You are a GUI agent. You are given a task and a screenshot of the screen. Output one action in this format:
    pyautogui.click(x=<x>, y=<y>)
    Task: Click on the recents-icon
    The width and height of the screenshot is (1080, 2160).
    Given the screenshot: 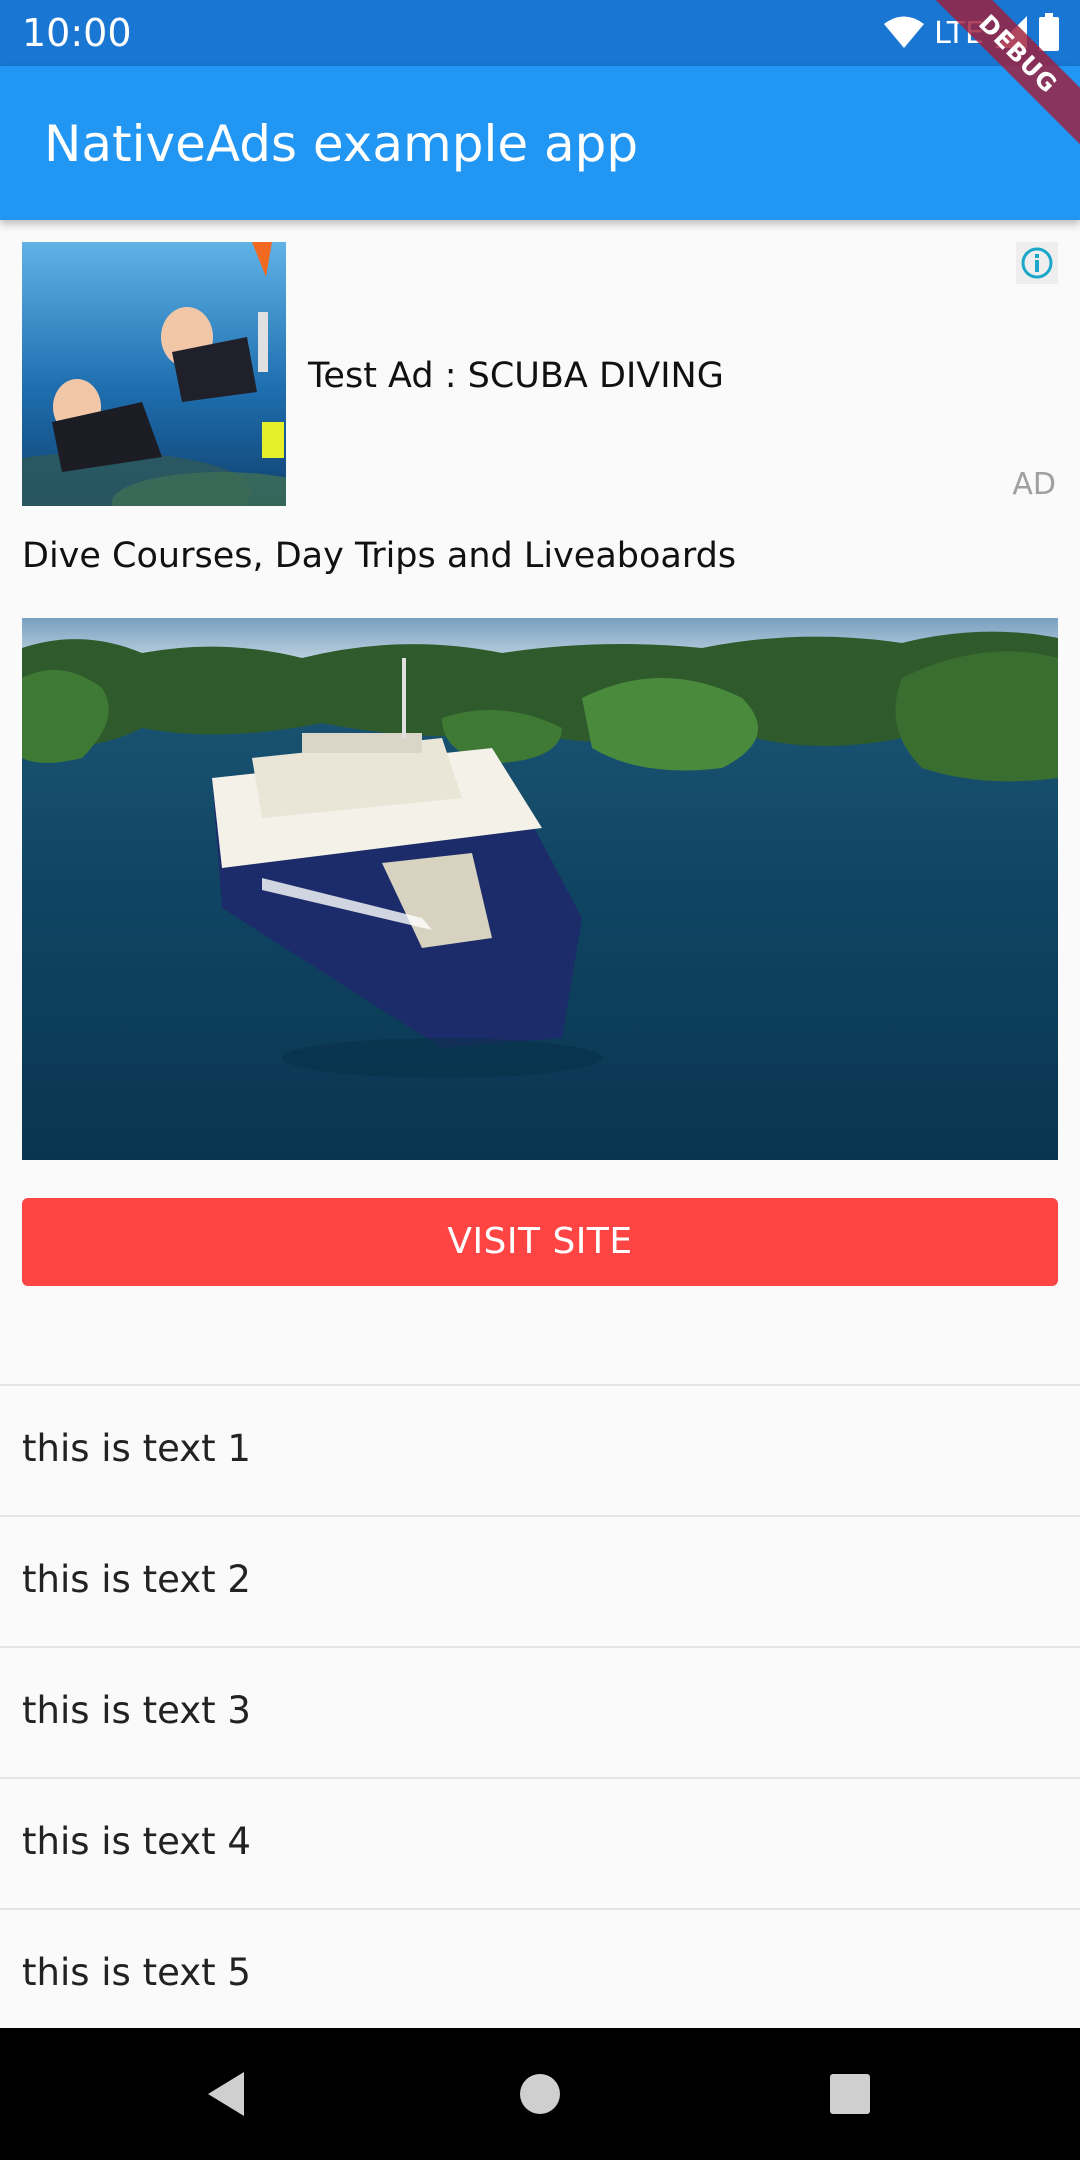 What is the action you would take?
    pyautogui.click(x=850, y=2094)
    